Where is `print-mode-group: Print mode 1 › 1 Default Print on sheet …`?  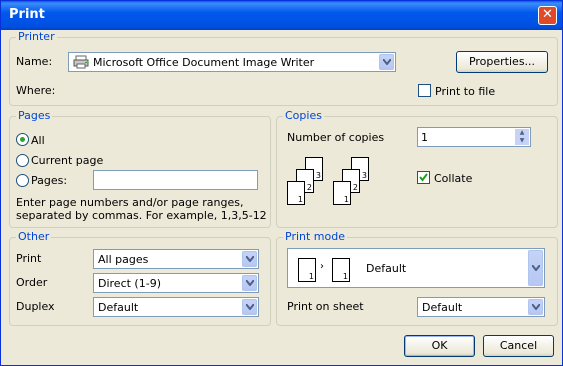 print-mode-group: Print mode 1 › 1 Default Print on sheet … is located at coordinates (417, 278).